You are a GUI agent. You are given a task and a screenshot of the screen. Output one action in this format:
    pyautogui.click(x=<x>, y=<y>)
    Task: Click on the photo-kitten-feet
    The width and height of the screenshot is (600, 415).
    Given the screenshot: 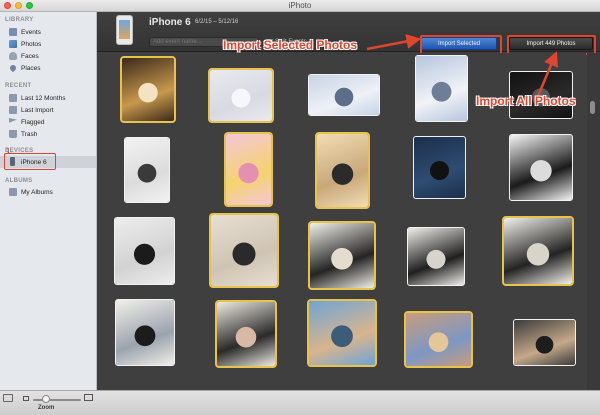 What is the action you would take?
    pyautogui.click(x=246, y=334)
    